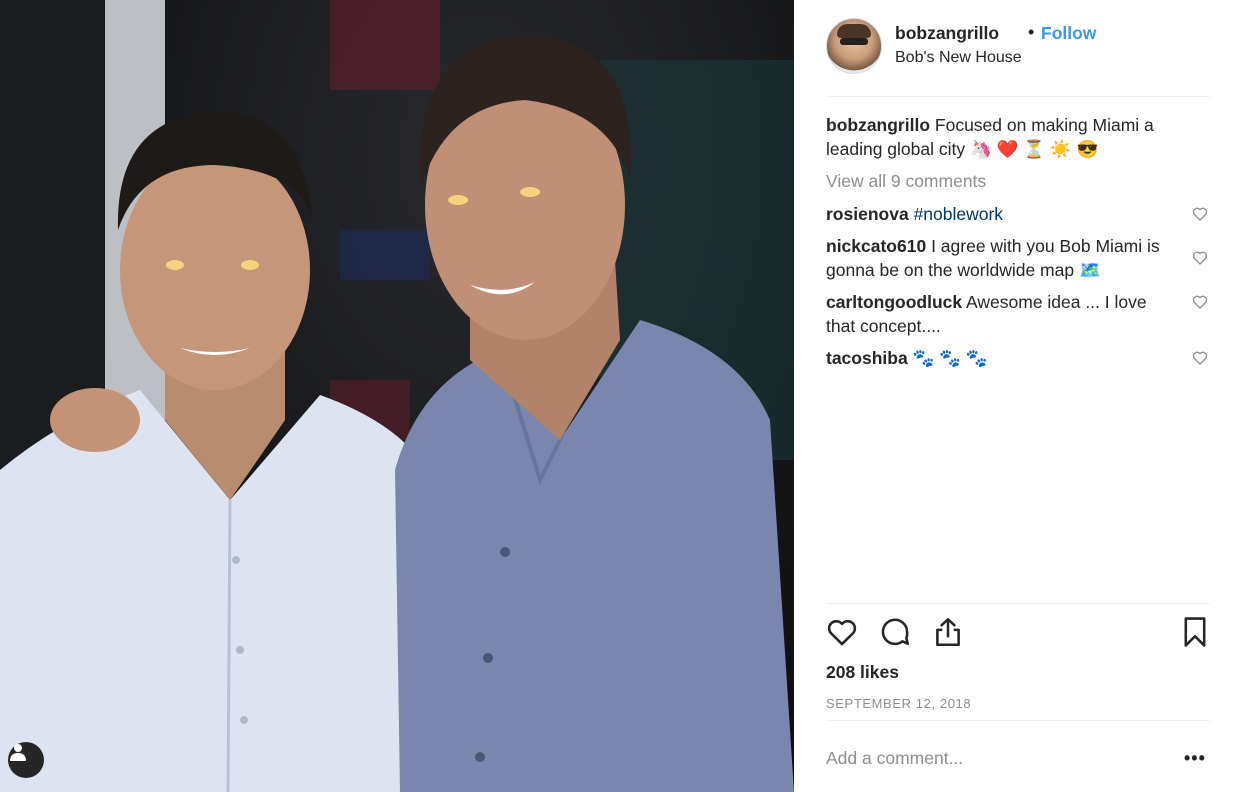 This screenshot has width=1238, height=792. Describe the element at coordinates (1068, 33) in the screenshot. I see `follow-button: Follow` at that location.